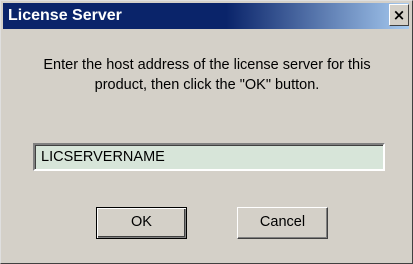 This screenshot has width=413, height=264. I want to click on close-button: ×, so click(399, 15).